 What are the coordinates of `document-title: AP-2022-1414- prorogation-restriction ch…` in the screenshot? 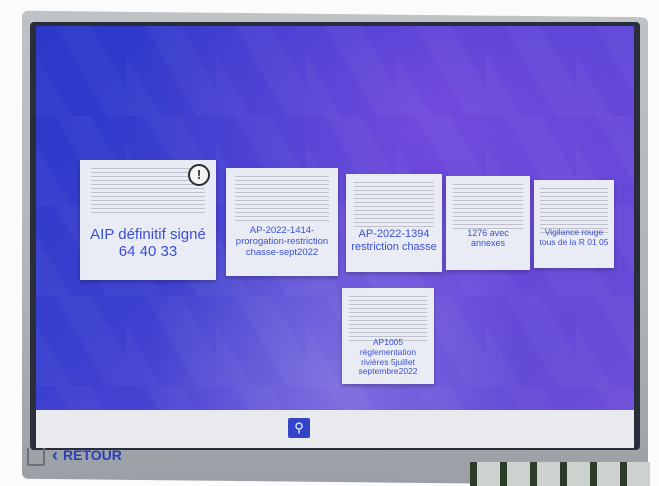 It's located at (282, 241).